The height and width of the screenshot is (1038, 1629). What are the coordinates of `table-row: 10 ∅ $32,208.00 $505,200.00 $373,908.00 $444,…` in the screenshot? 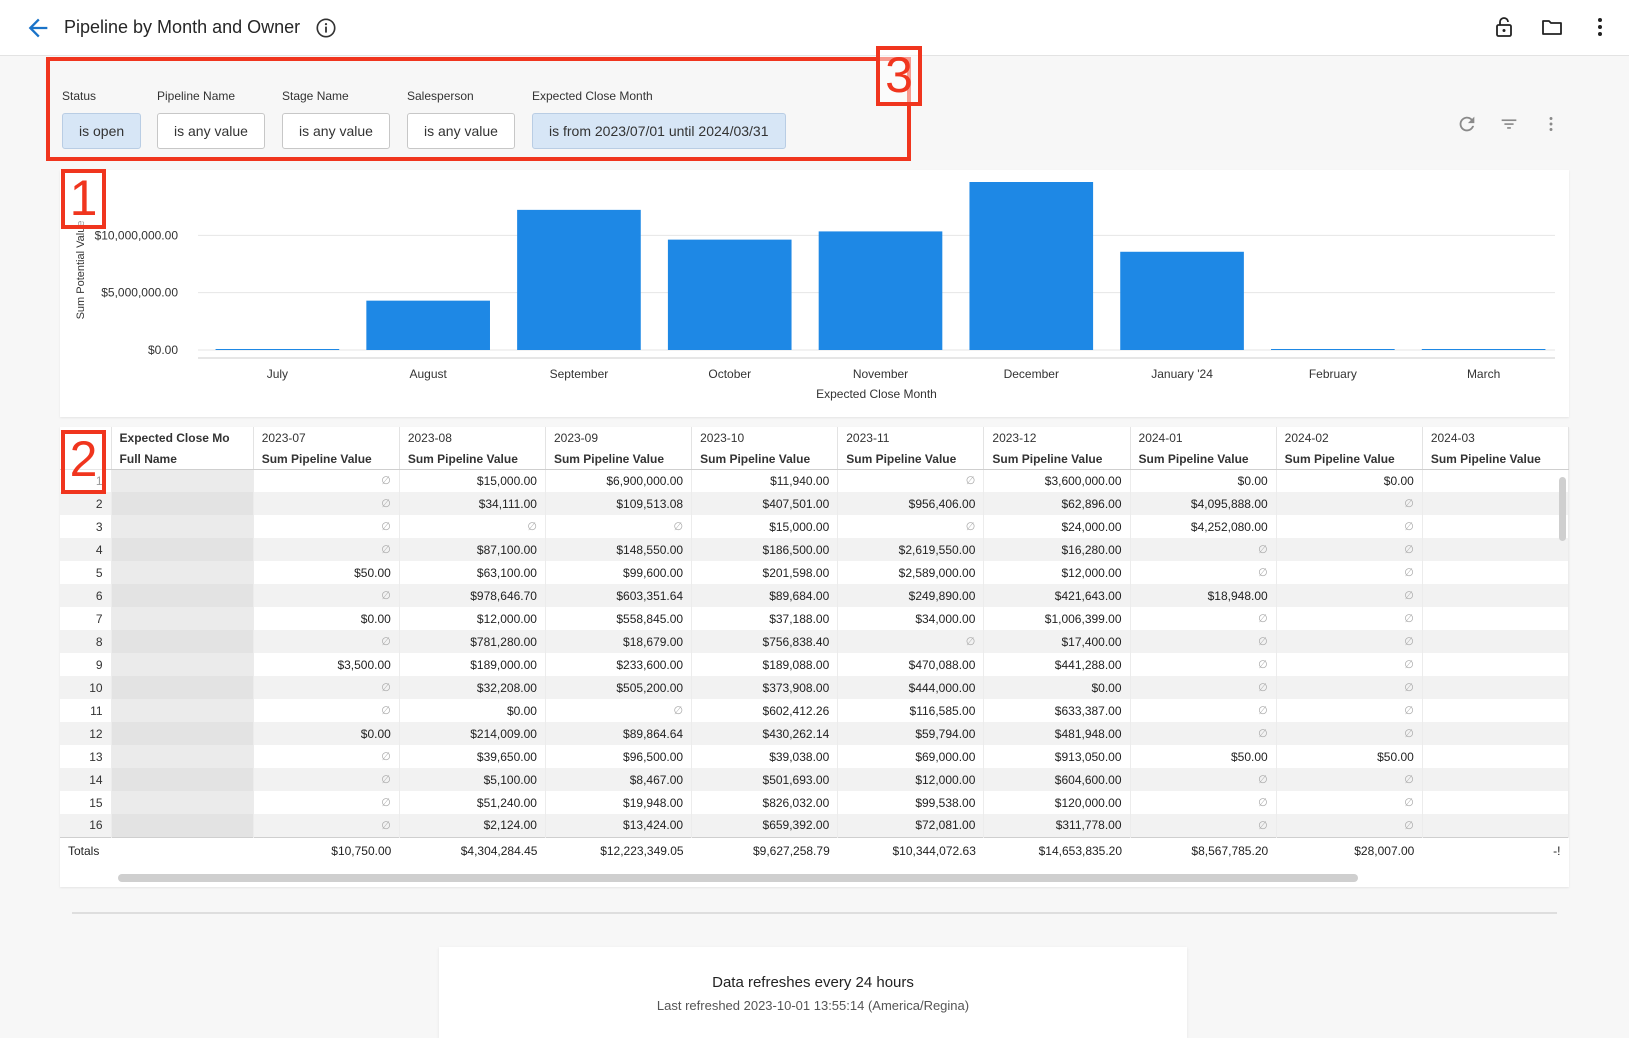 It's located at (814, 687).